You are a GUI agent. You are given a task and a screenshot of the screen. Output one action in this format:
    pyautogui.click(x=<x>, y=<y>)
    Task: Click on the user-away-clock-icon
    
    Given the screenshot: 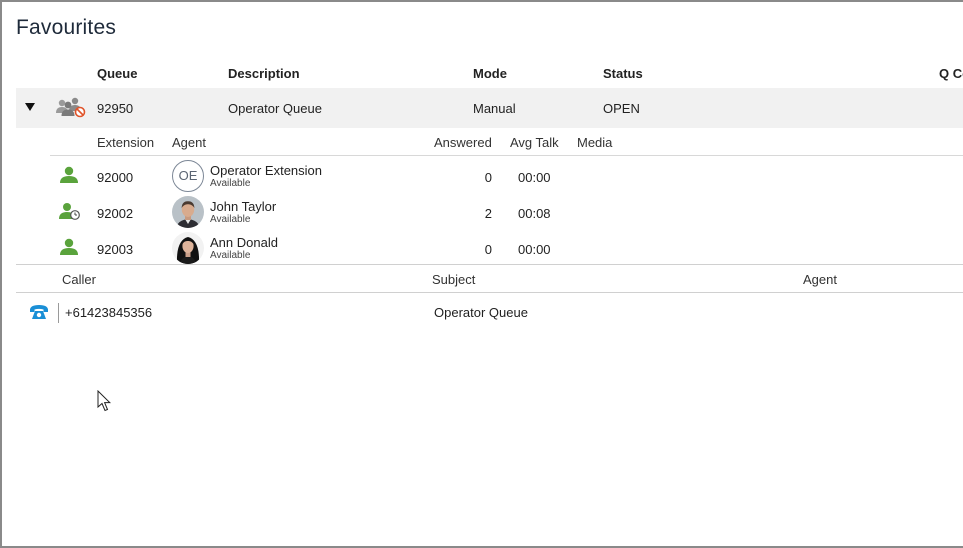 What is the action you would take?
    pyautogui.click(x=70, y=213)
    